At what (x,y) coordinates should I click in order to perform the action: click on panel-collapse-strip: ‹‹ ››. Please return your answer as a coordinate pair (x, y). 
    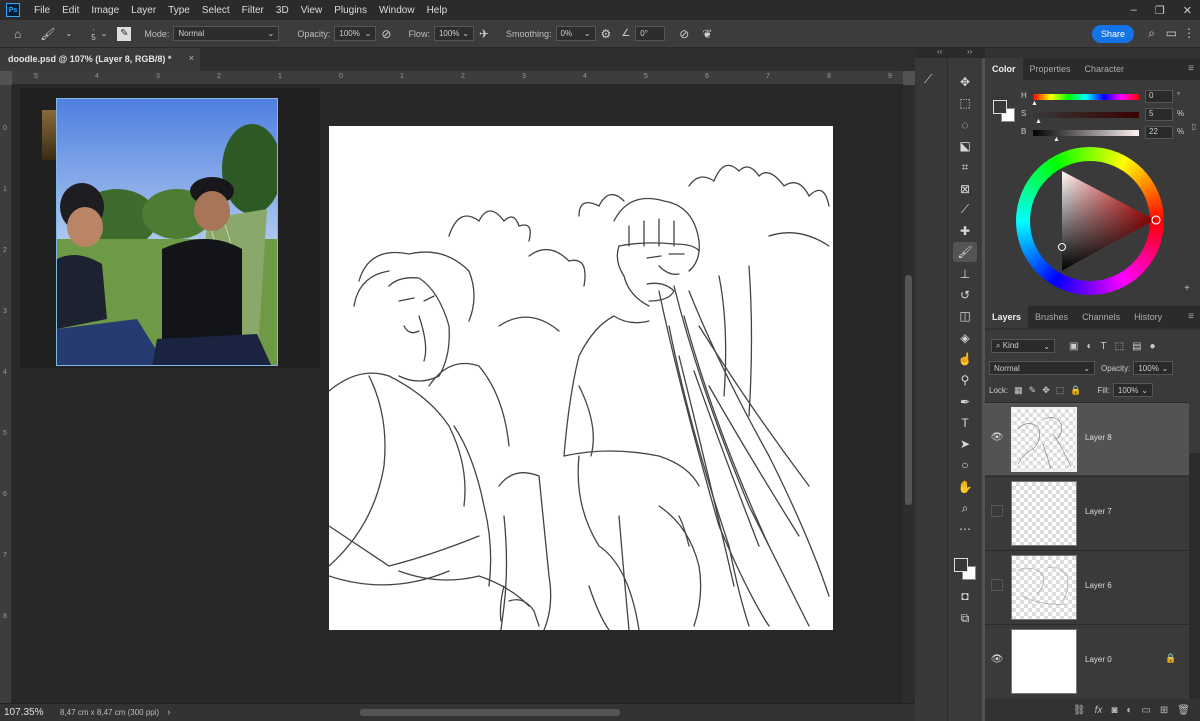
    Looking at the image, I should click on (950, 52).